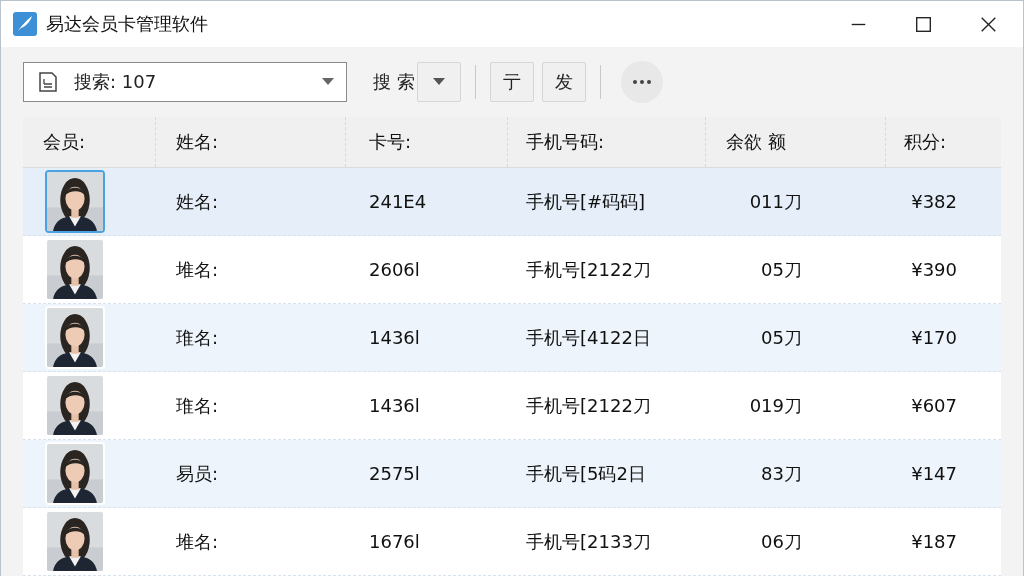 The width and height of the screenshot is (1024, 576). What do you see at coordinates (586, 473) in the screenshot?
I see `phone-number: 手机号[5码2日` at bounding box center [586, 473].